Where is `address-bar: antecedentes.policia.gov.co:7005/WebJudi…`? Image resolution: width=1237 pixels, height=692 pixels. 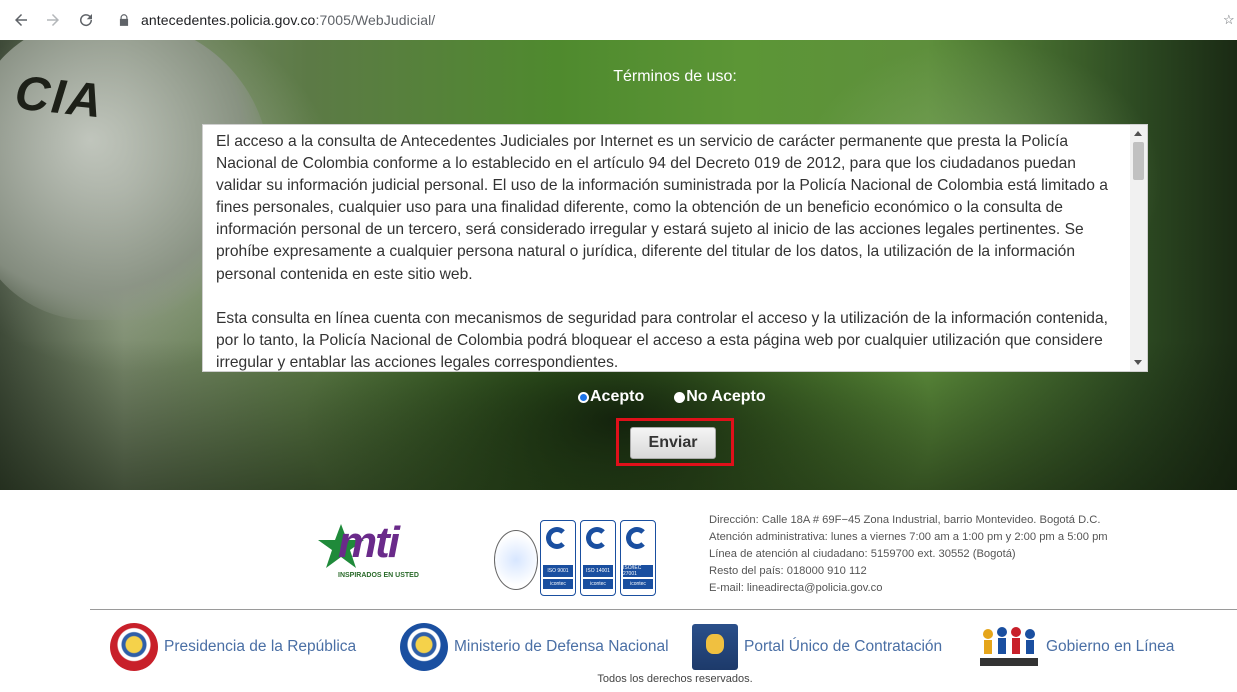
address-bar: antecedentes.policia.gov.co:7005/WebJudi… is located at coordinates (668, 20).